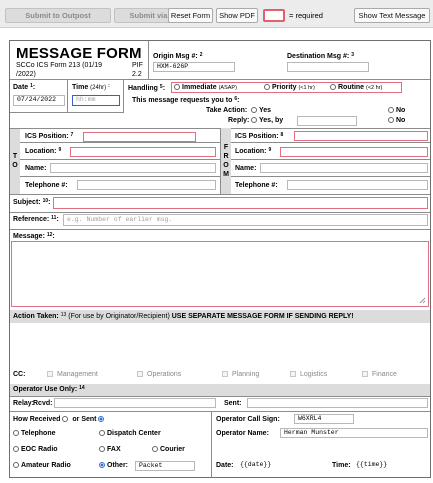 The image size is (433, 483). I want to click on from-ics-label: ICS Position: 8, so click(259, 136).